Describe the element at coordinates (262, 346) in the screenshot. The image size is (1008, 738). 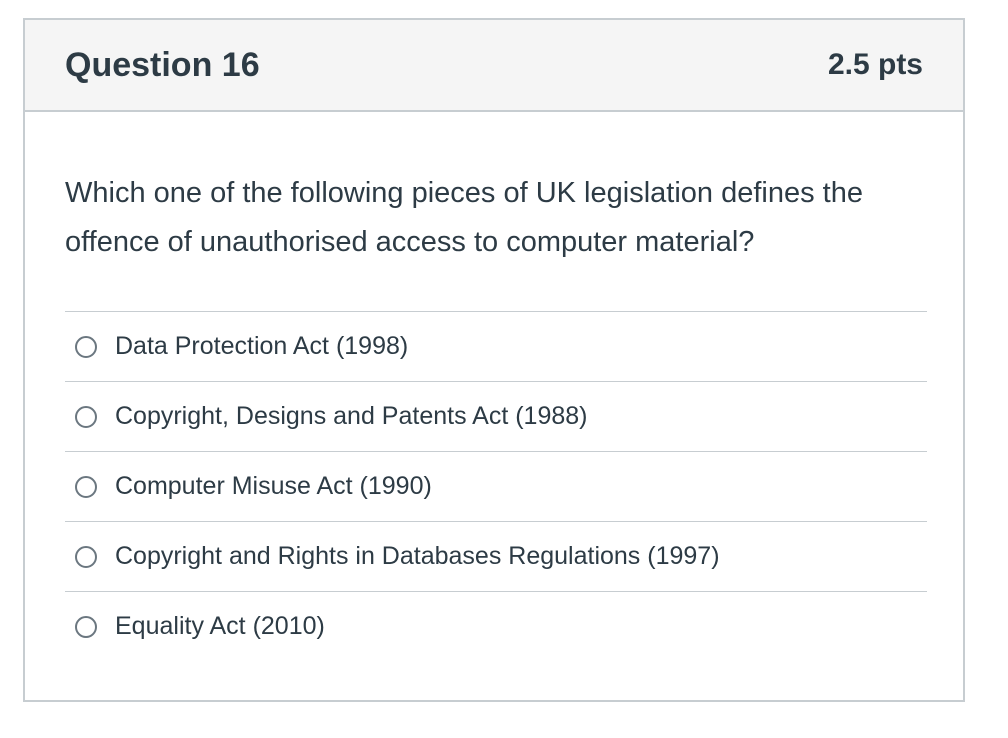
I see `answer-label: Data Protection Act (1998)` at that location.